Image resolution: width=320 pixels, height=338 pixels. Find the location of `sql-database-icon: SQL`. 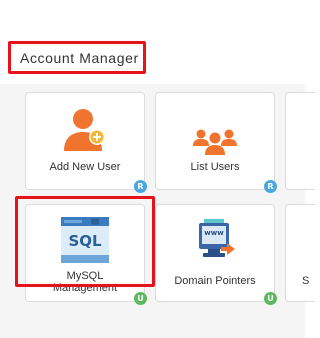

sql-database-icon: SQL is located at coordinates (85, 240).